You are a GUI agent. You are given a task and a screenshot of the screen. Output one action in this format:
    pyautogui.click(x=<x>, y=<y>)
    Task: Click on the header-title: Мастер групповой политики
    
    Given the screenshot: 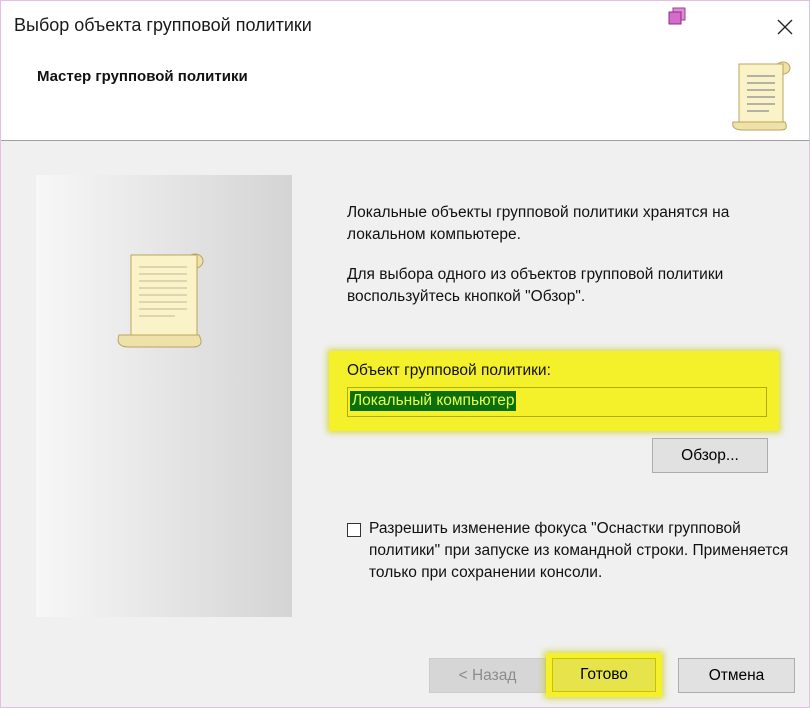 What is the action you would take?
    pyautogui.click(x=142, y=76)
    